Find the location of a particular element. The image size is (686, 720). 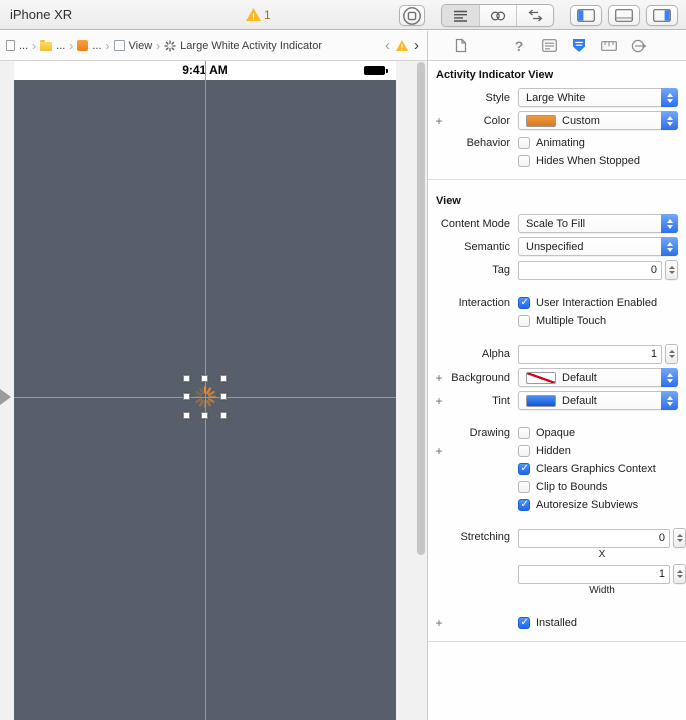

activity-indicator-selection is located at coordinates (205, 397).